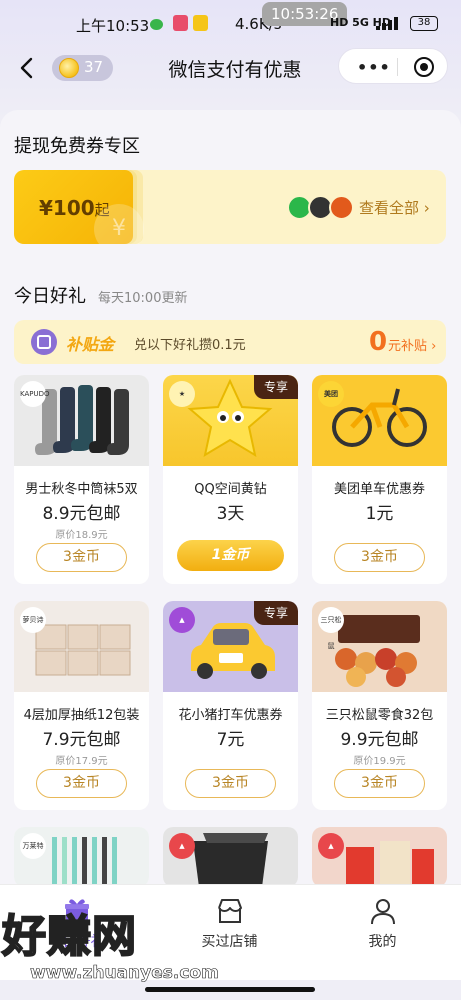 Image resolution: width=461 pixels, height=1000 pixels. I want to click on see-all-link: 查看全部 ›, so click(394, 207).